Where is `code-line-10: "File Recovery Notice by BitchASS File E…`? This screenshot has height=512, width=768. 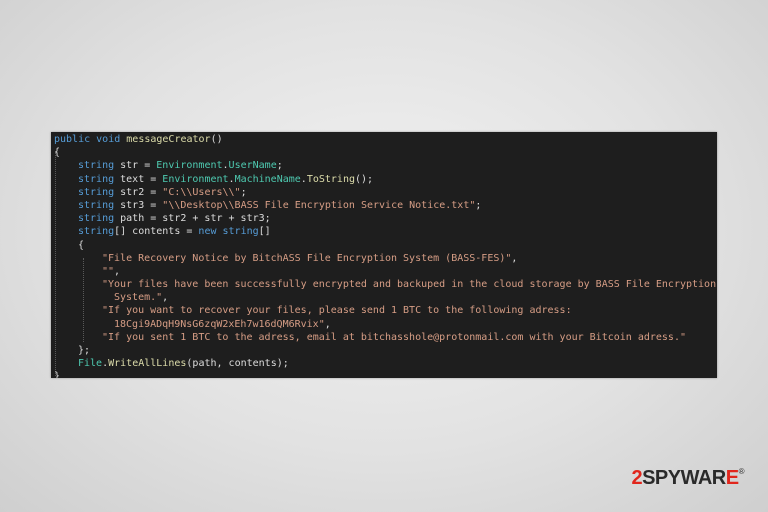
code-line-10: "File Recovery Notice by BitchASS File E… is located at coordinates (310, 258).